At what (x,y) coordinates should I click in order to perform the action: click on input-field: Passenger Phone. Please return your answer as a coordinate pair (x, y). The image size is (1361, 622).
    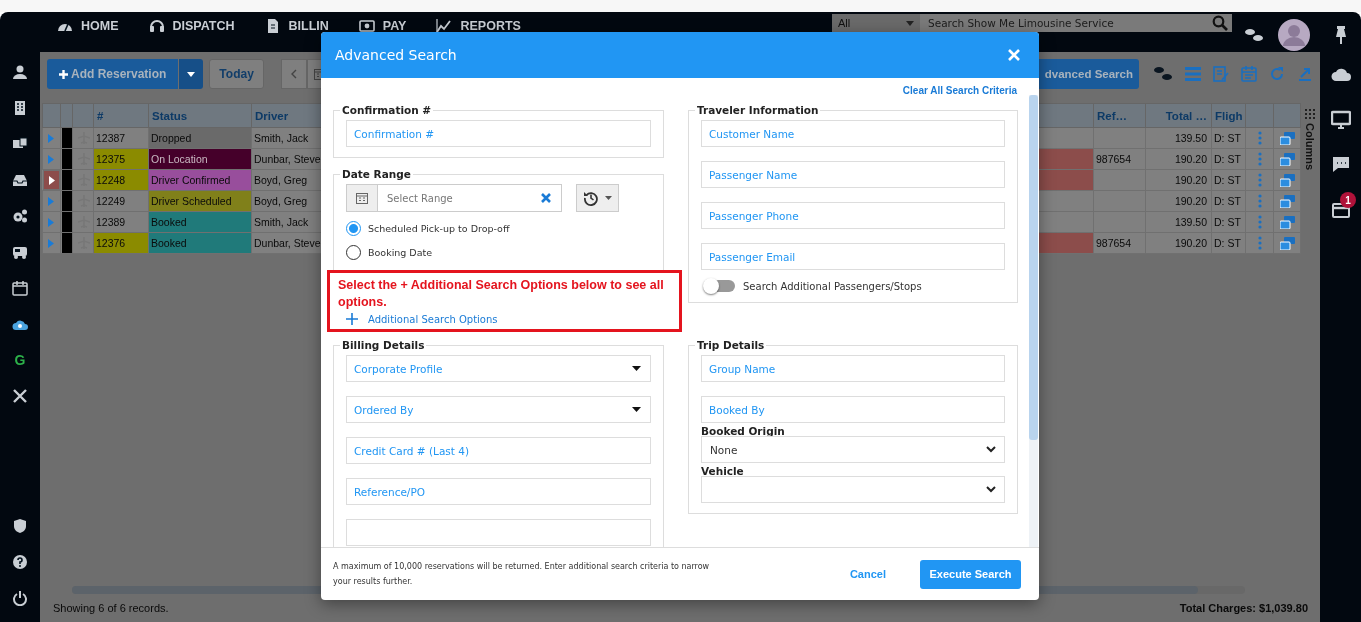
    Looking at the image, I should click on (853, 215).